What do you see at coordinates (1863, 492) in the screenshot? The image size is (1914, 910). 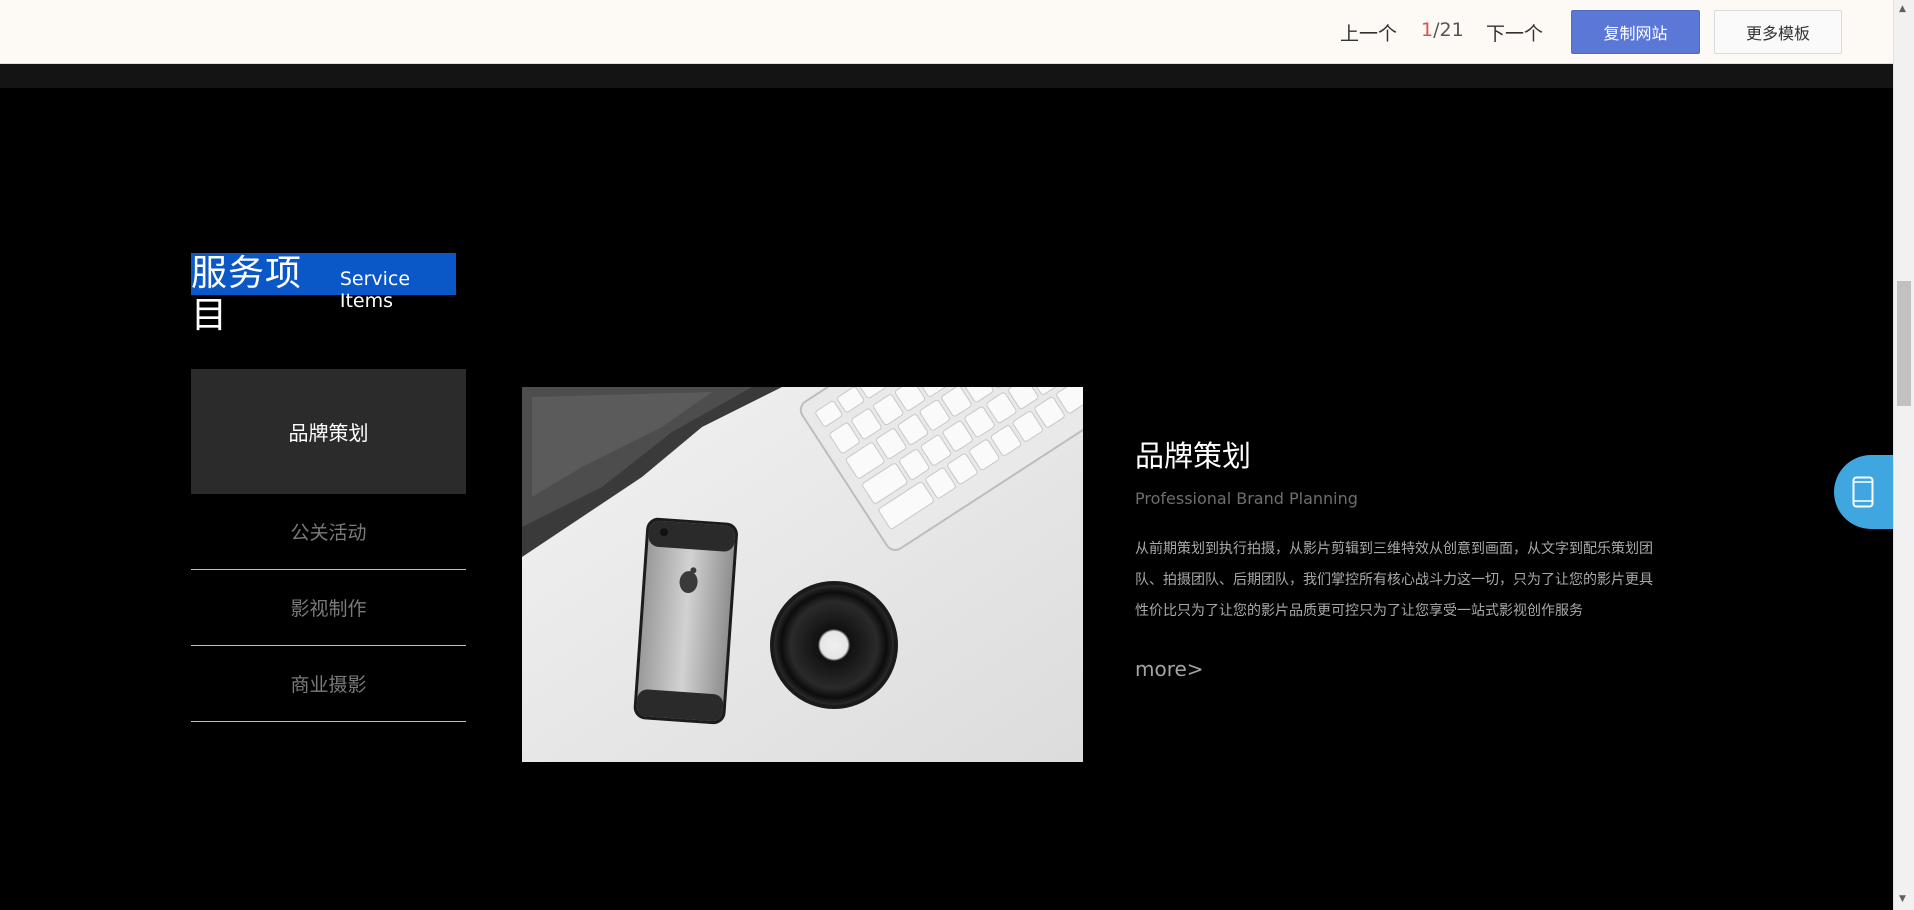 I see `mobile-phone-icon` at bounding box center [1863, 492].